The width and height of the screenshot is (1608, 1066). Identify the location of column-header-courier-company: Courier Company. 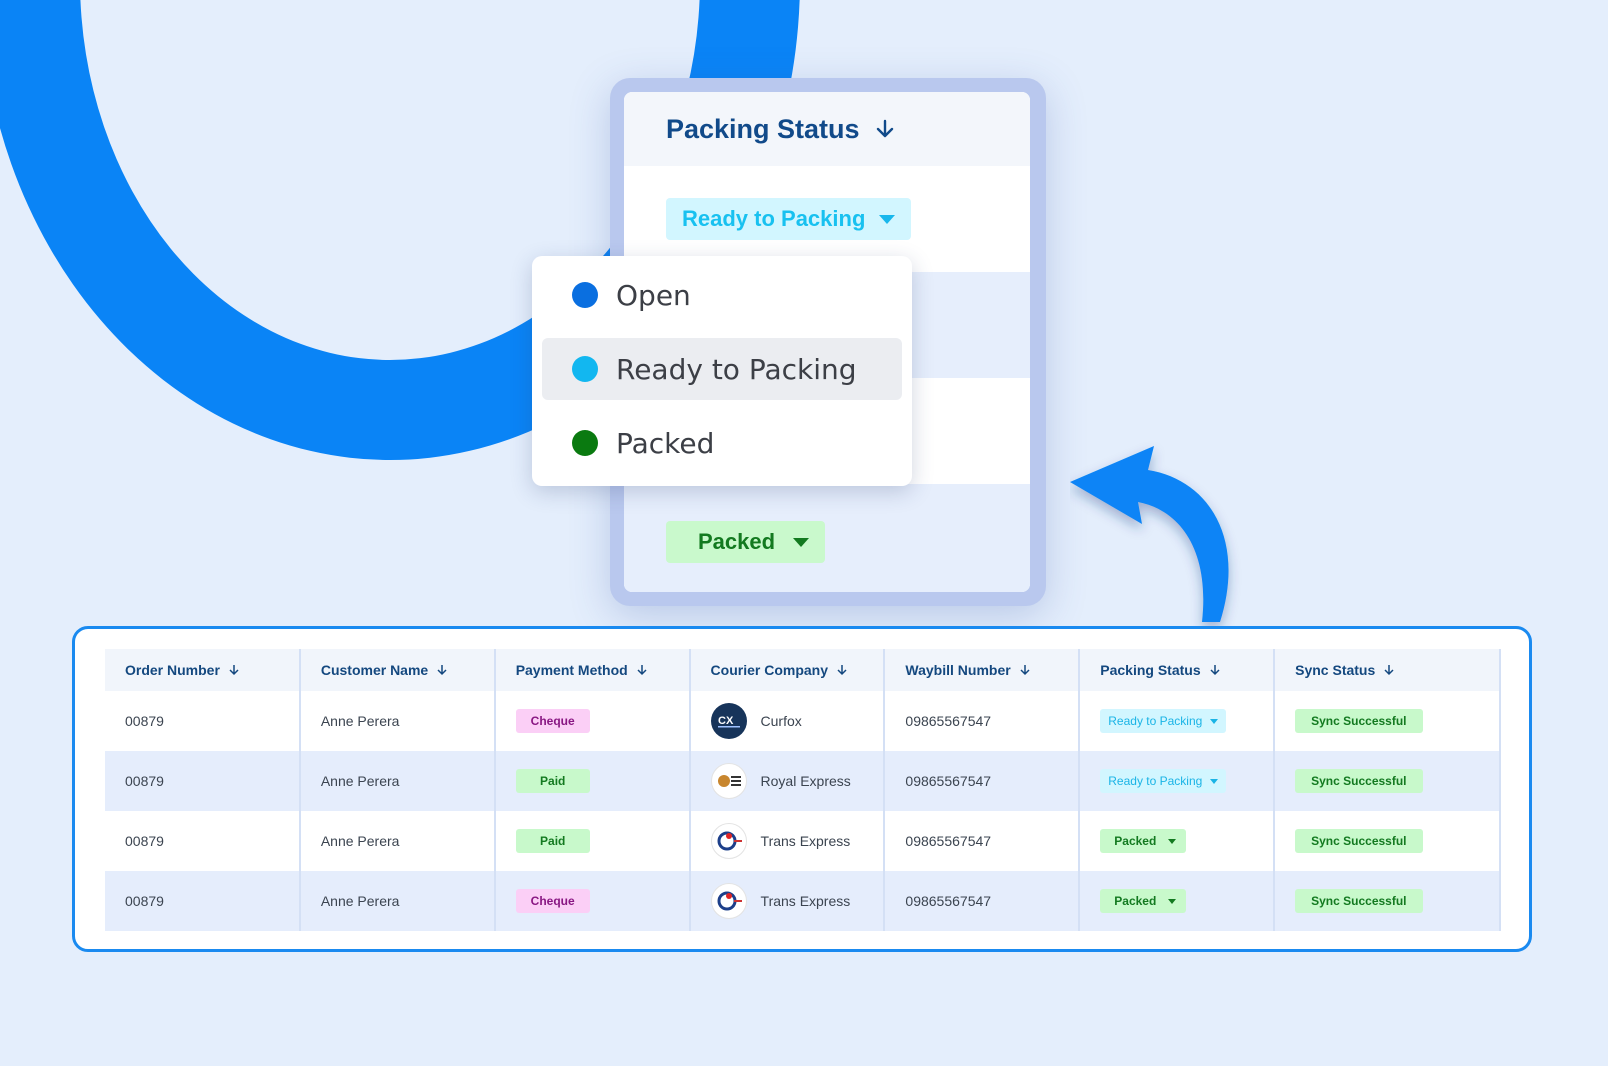
(787, 670).